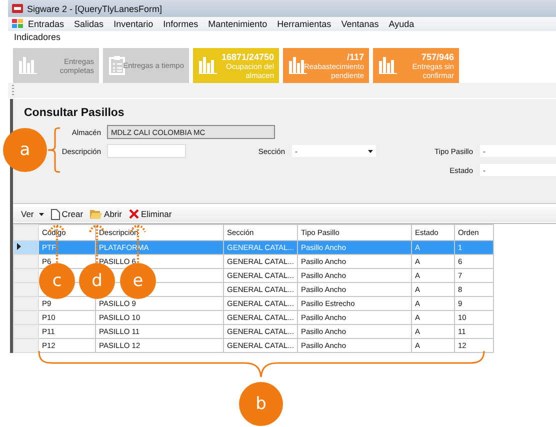 This screenshot has width=556, height=427. What do you see at coordinates (146, 151) in the screenshot?
I see `input-field` at bounding box center [146, 151].